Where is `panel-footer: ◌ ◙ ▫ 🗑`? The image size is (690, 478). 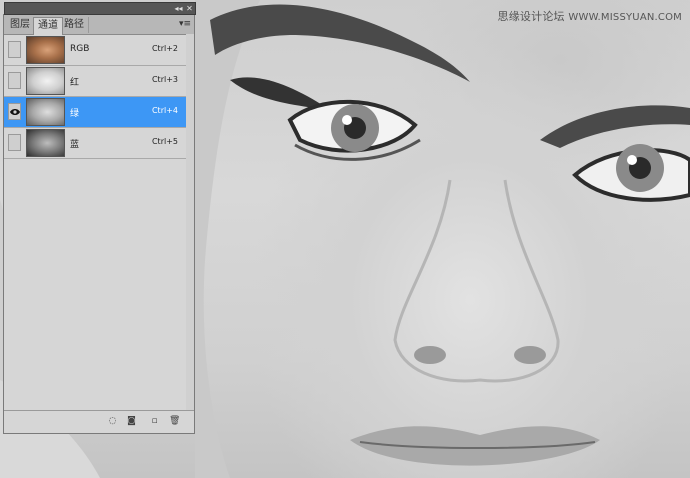
panel-footer: ◌ ◙ ▫ 🗑 is located at coordinates (99, 421).